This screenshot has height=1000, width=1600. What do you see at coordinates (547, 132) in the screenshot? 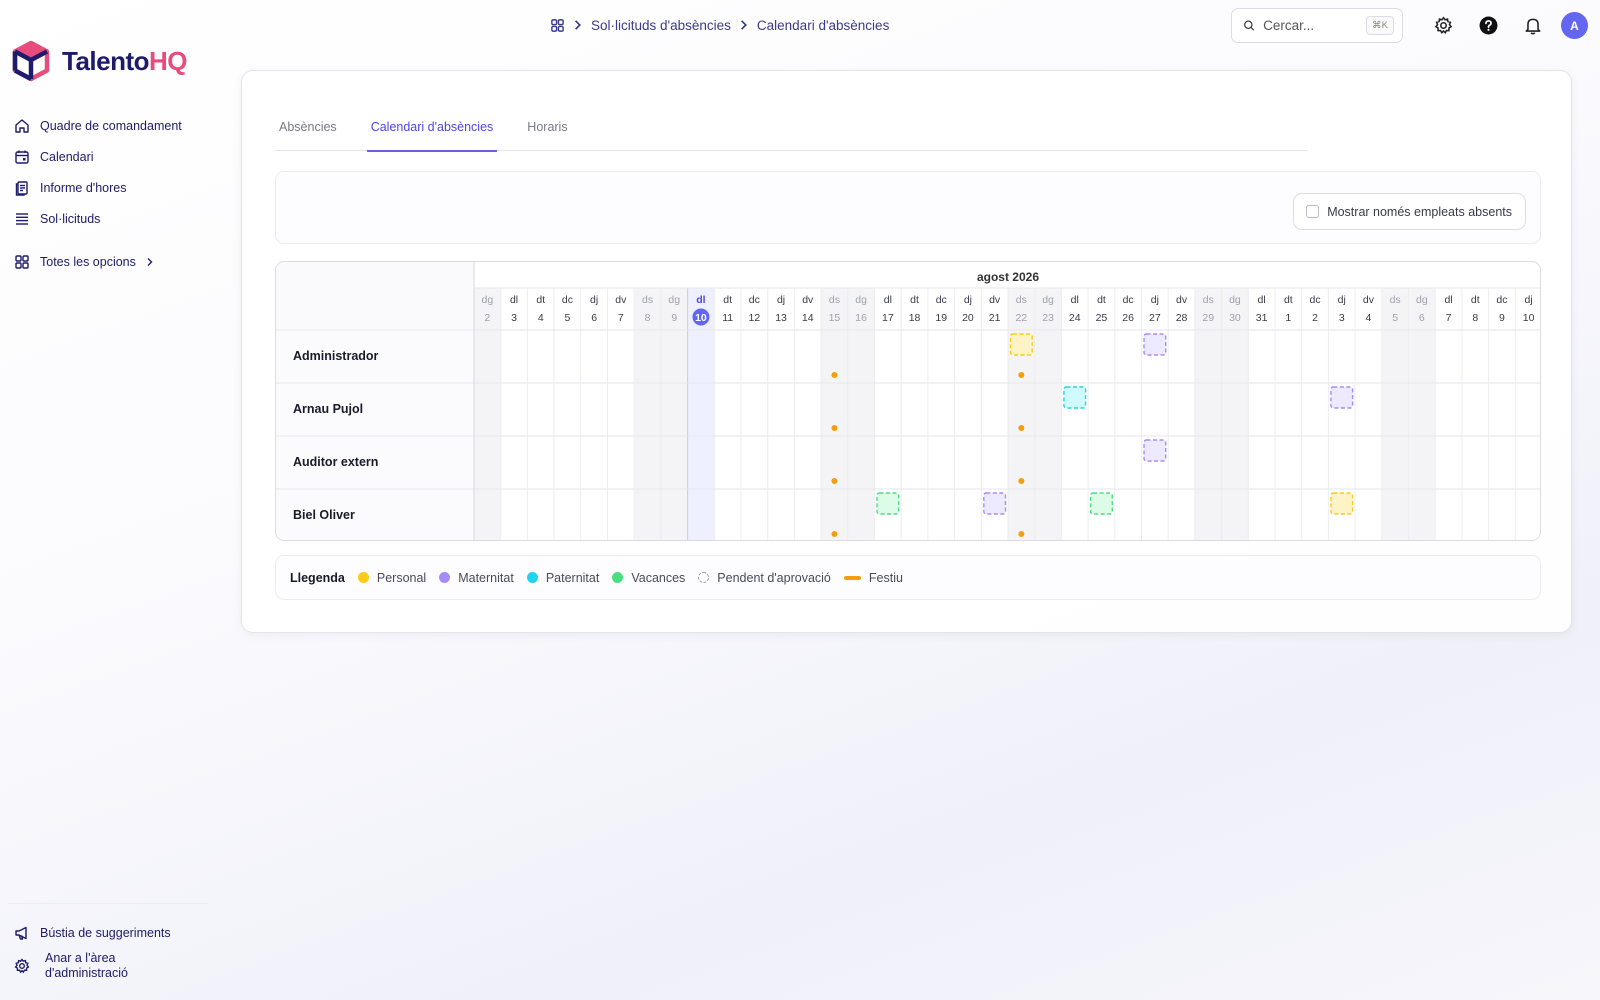
I see `tab-schedules: Horaris` at bounding box center [547, 132].